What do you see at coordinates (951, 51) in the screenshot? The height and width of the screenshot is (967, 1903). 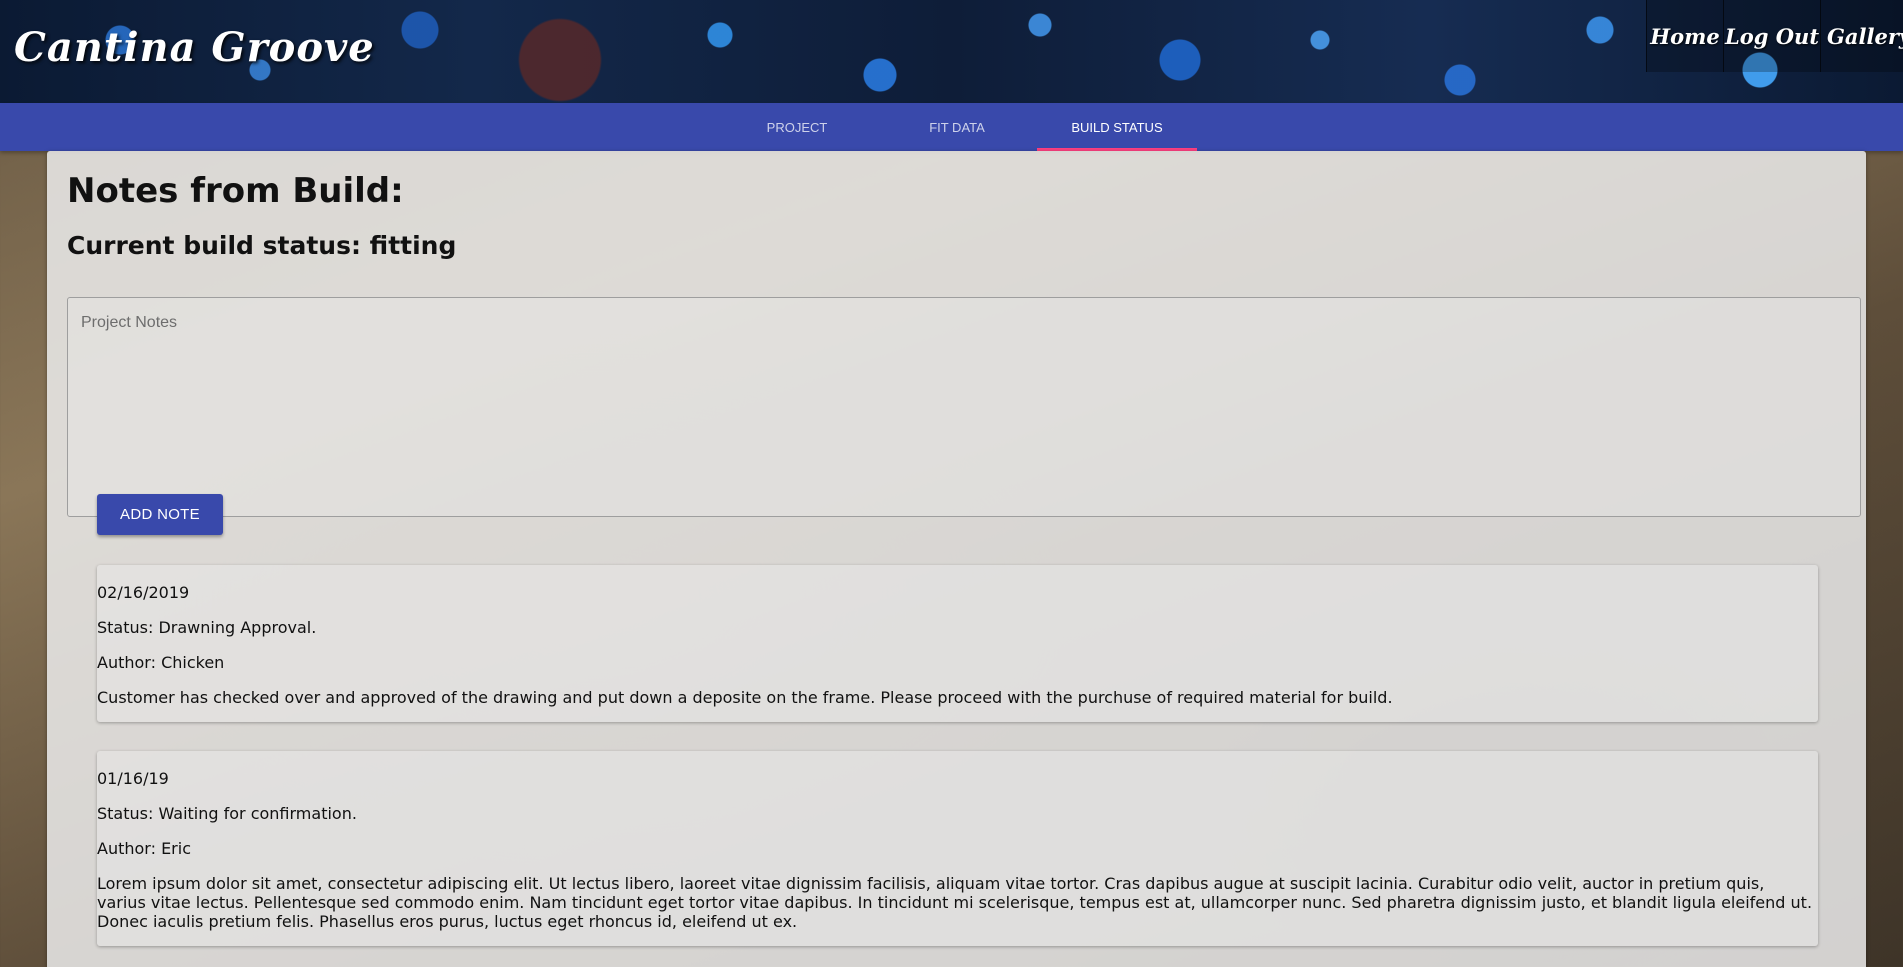 I see `header-banner: Cantina Groove Home Log Out Gallery` at bounding box center [951, 51].